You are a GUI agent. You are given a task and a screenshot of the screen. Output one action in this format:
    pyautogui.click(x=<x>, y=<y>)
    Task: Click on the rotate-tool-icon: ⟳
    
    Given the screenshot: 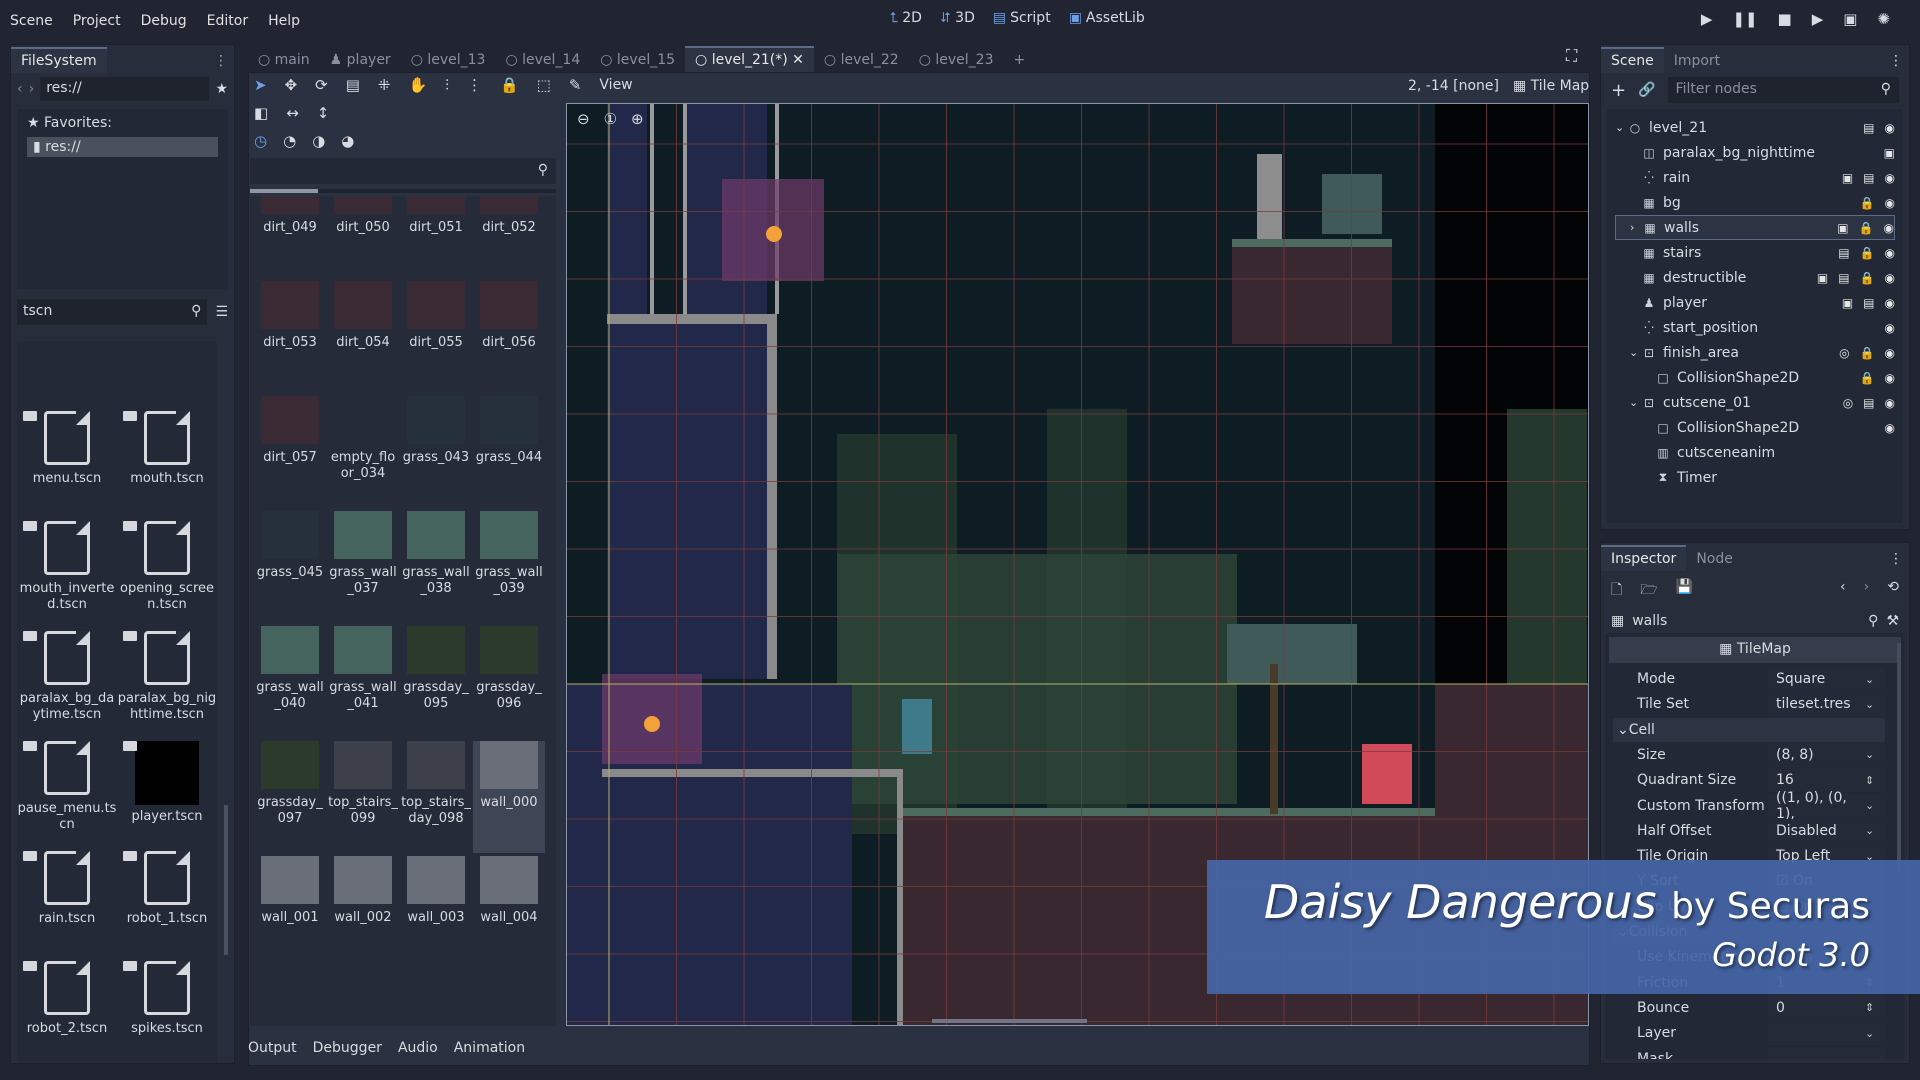 What is the action you would take?
    pyautogui.click(x=321, y=85)
    